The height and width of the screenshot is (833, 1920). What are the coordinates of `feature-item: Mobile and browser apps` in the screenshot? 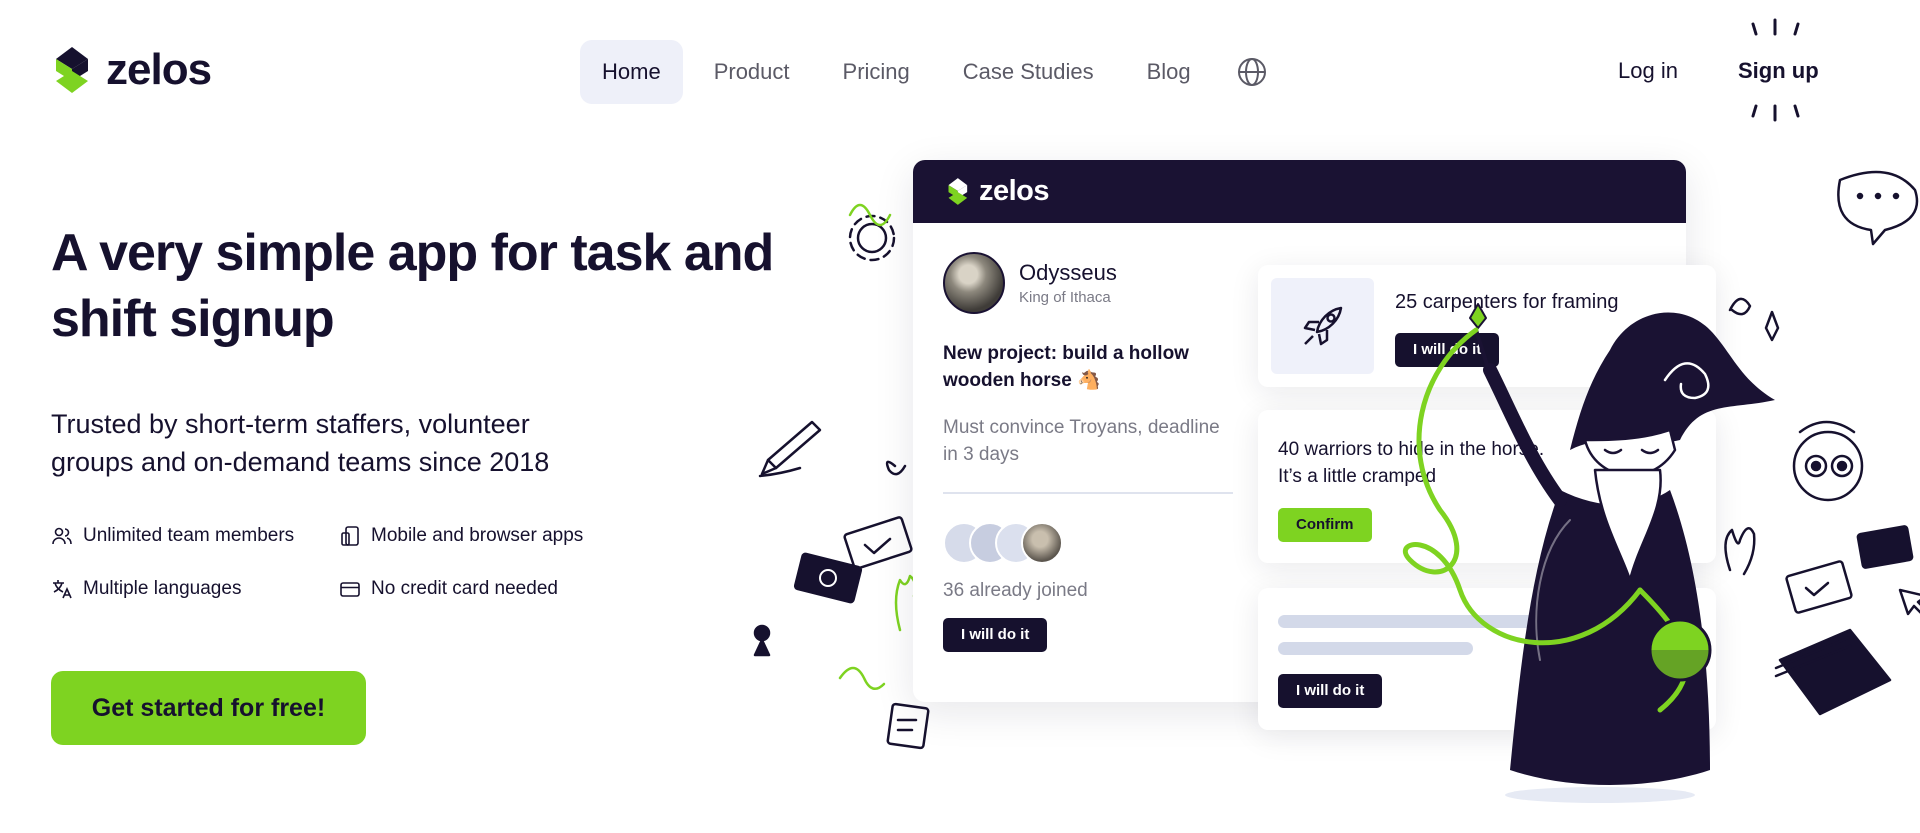 It's located at (489, 536).